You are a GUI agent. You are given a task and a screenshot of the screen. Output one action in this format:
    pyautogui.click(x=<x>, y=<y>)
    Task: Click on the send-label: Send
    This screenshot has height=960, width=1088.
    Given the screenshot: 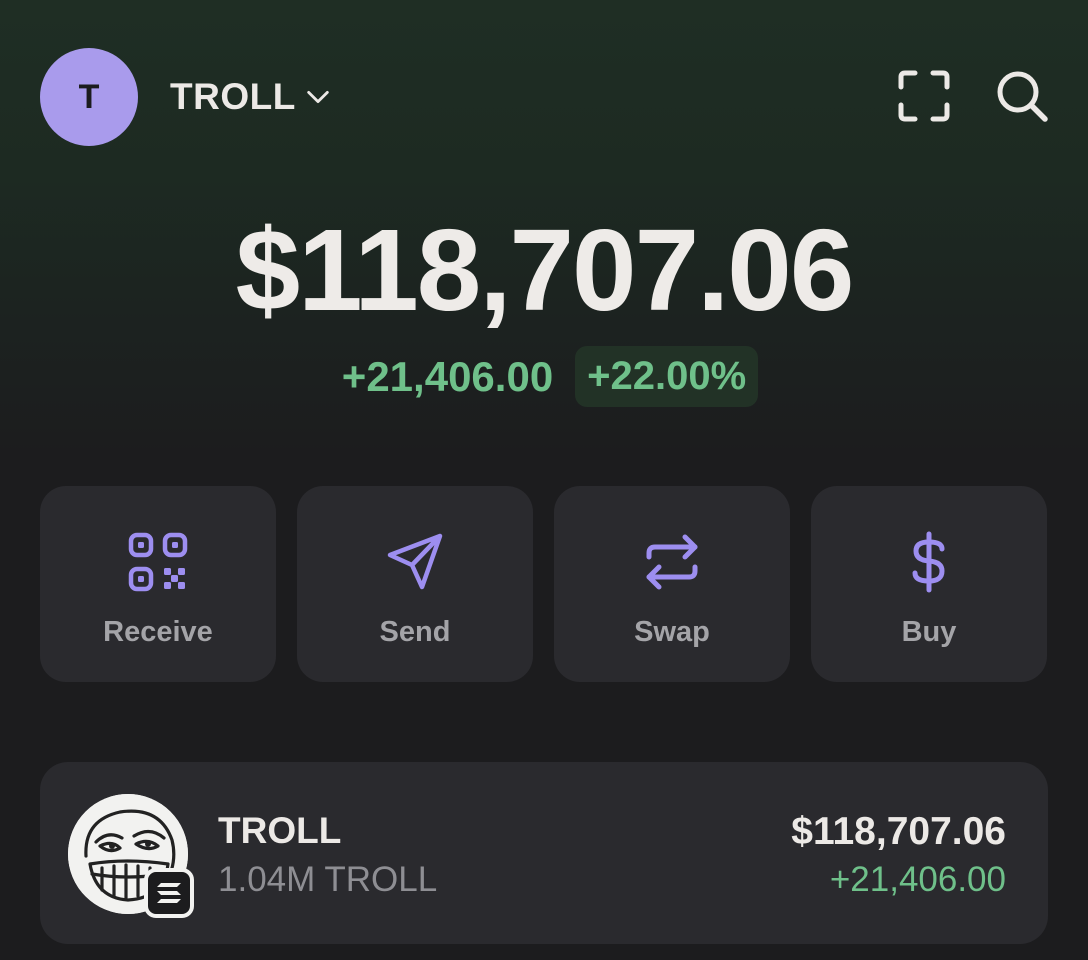 What is the action you would take?
    pyautogui.click(x=415, y=632)
    